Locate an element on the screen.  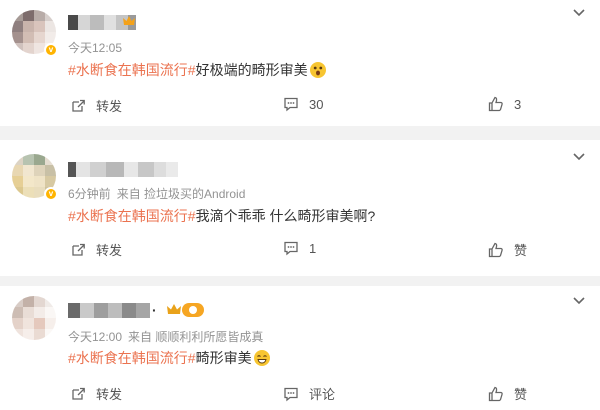
post-source: 来自 捡垃圾买的Android is located at coordinates (181, 194).